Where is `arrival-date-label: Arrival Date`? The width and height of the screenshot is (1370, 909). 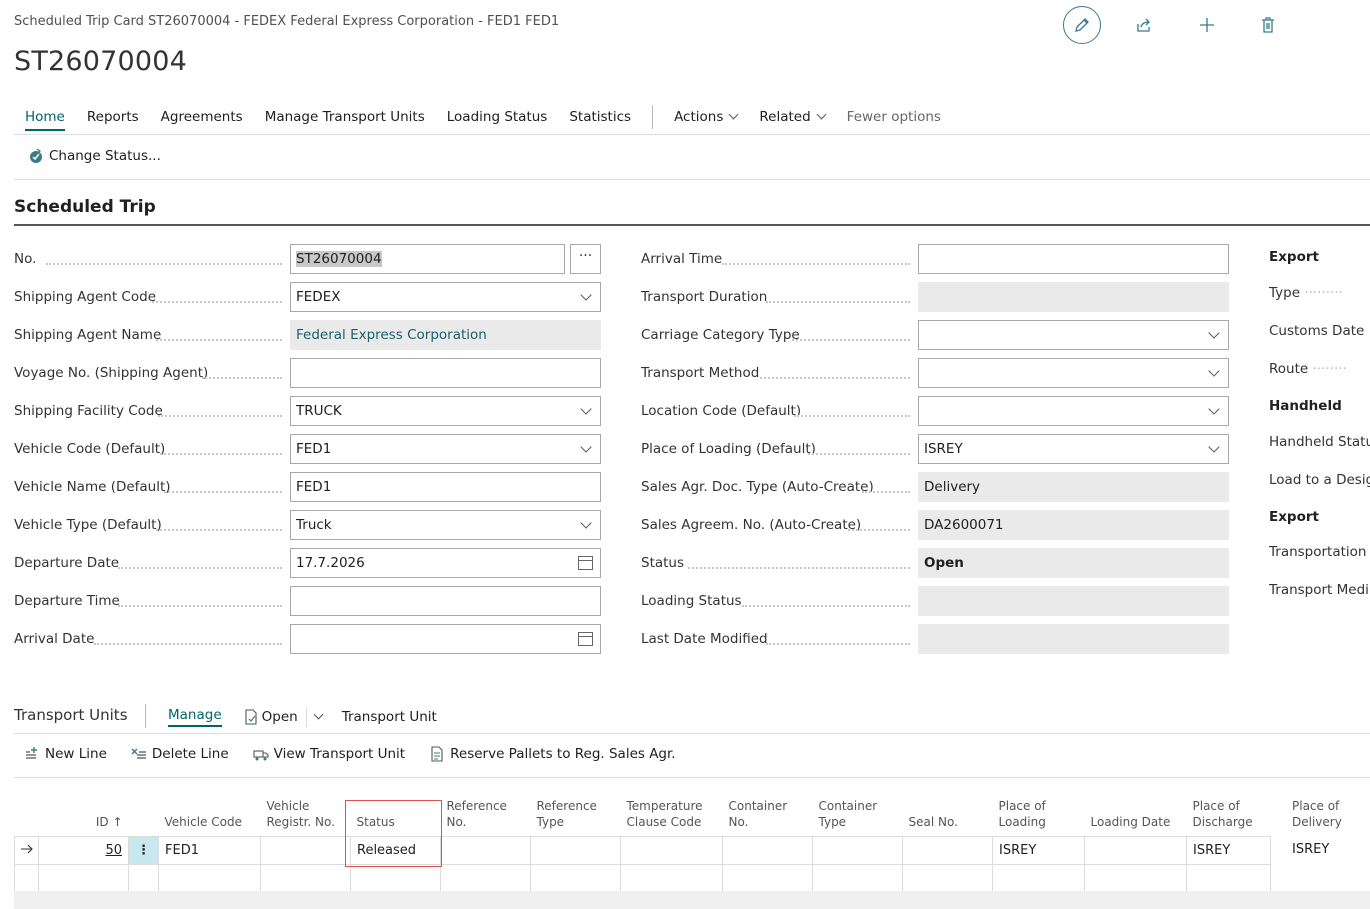 arrival-date-label: Arrival Date is located at coordinates (54, 639).